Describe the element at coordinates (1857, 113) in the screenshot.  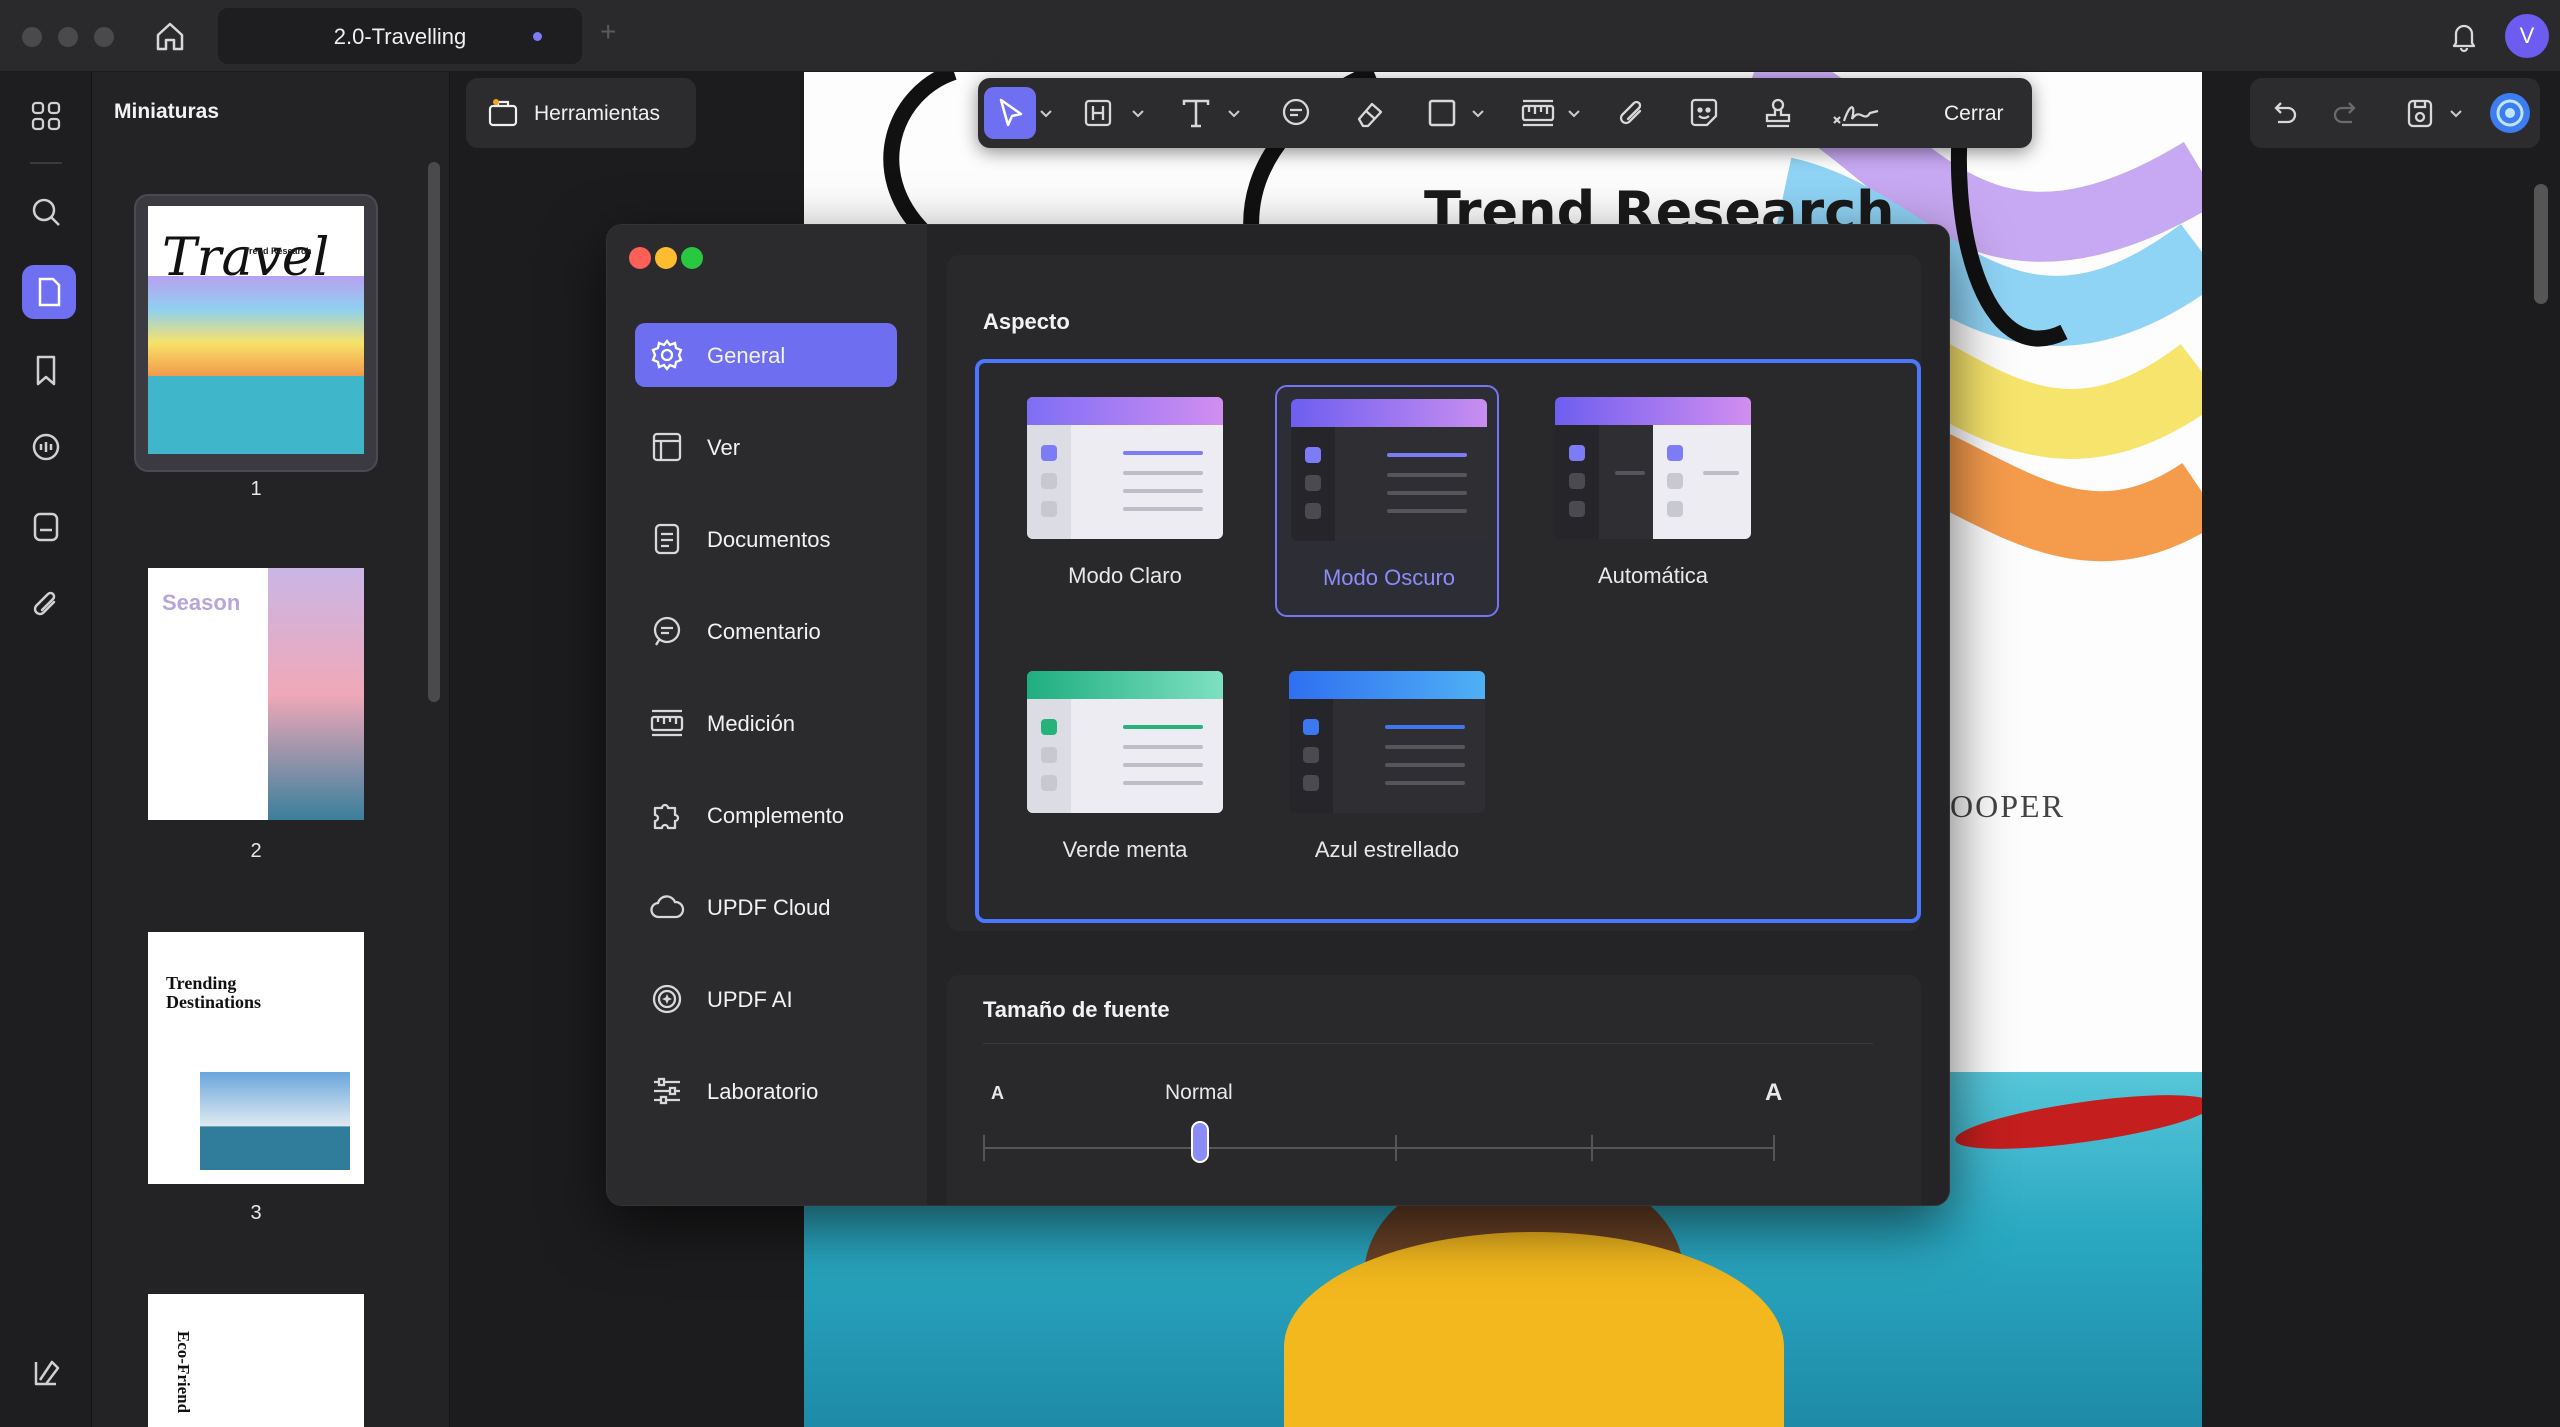
I see `signature-tool-icon` at that location.